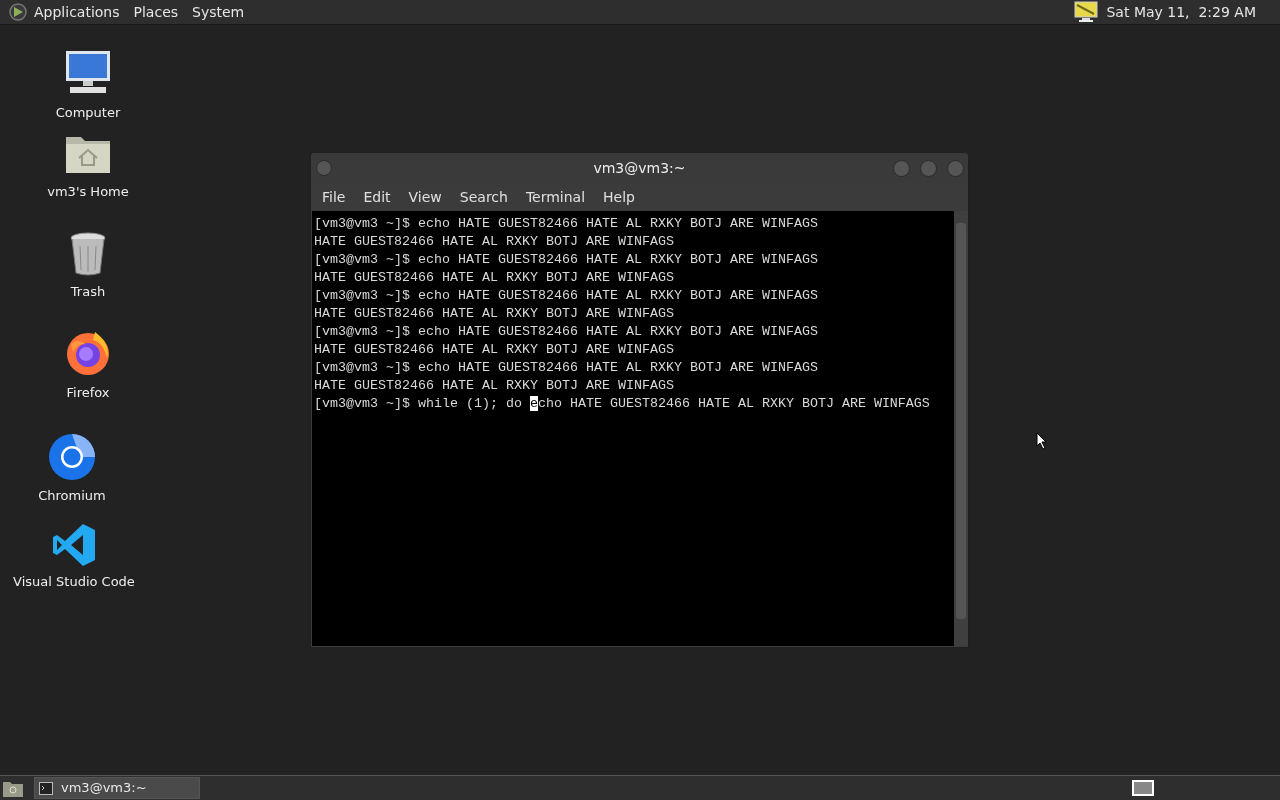 The height and width of the screenshot is (800, 1280). I want to click on terminal-icon, so click(46, 788).